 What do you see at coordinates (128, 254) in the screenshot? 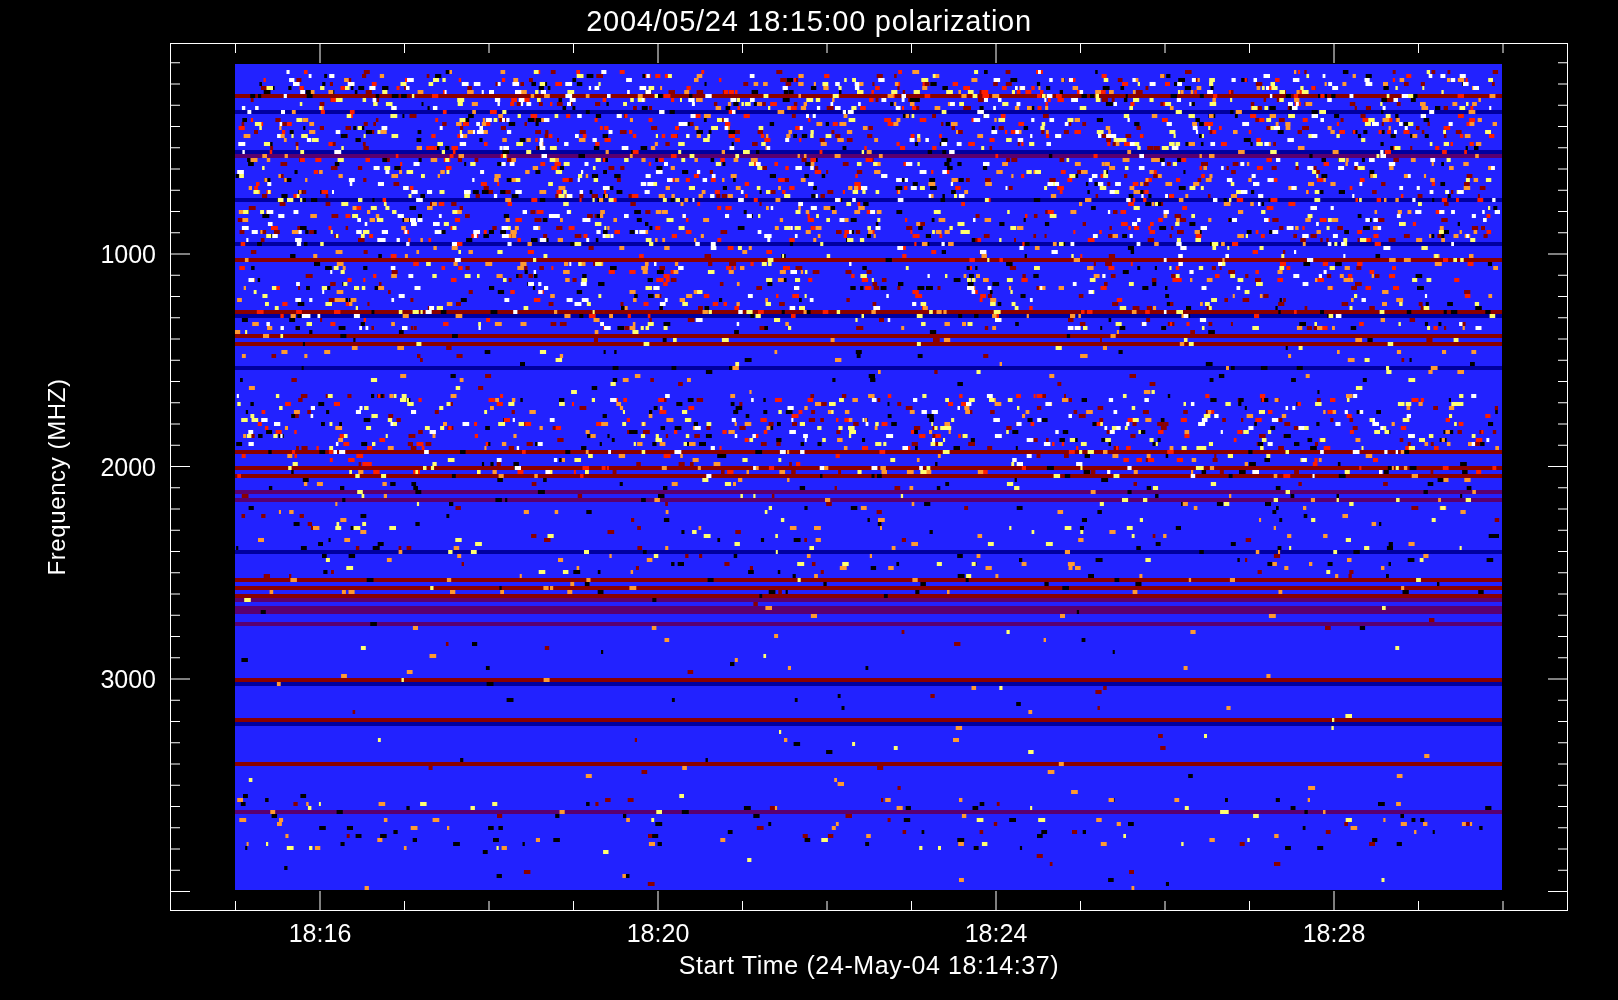
I see `y-tick-label: 1000` at bounding box center [128, 254].